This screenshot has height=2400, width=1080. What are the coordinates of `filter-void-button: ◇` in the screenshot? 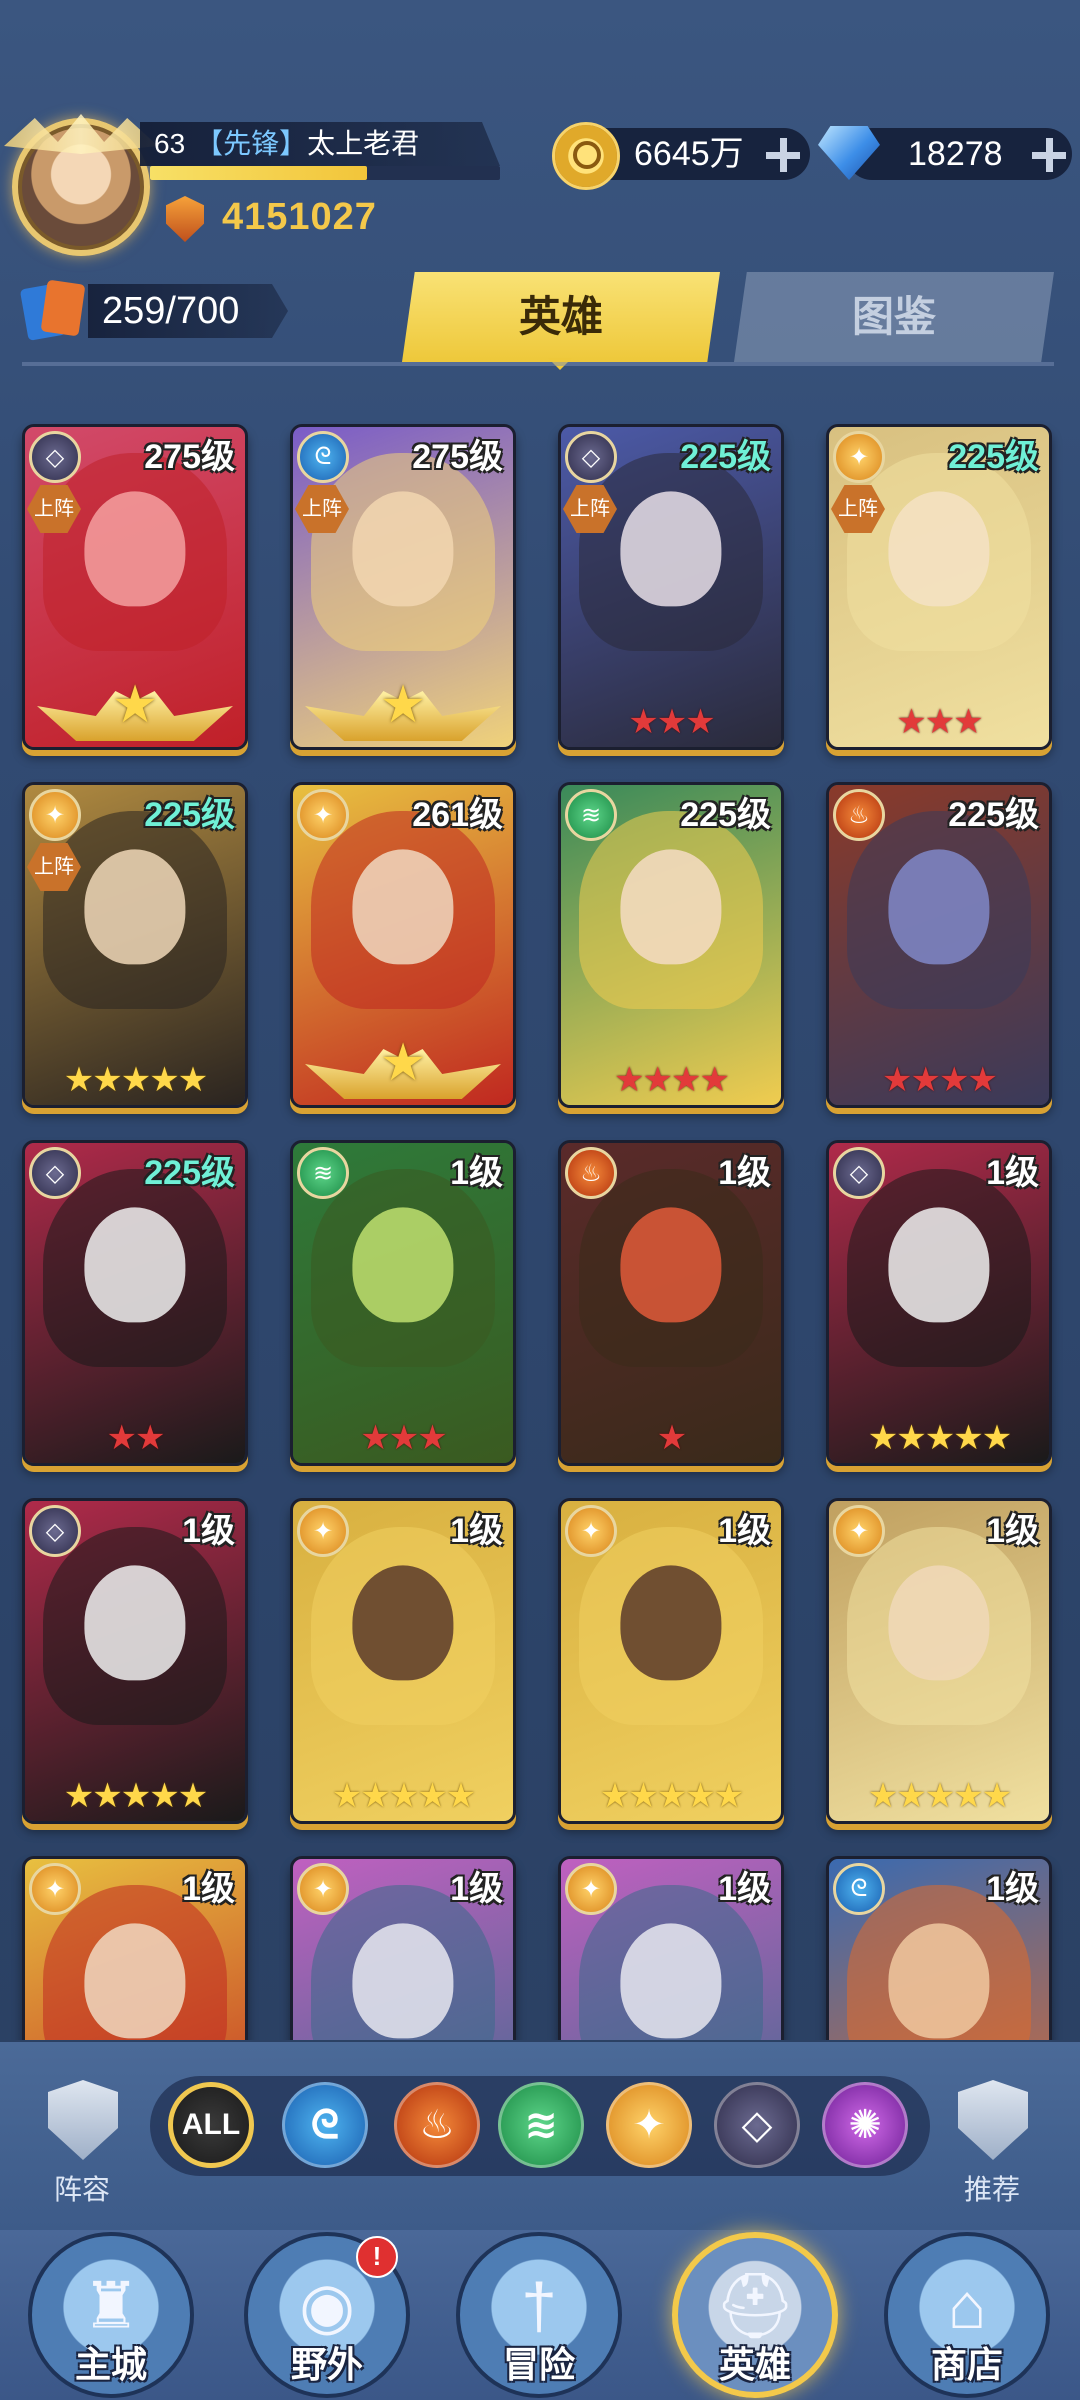 It's located at (757, 2125).